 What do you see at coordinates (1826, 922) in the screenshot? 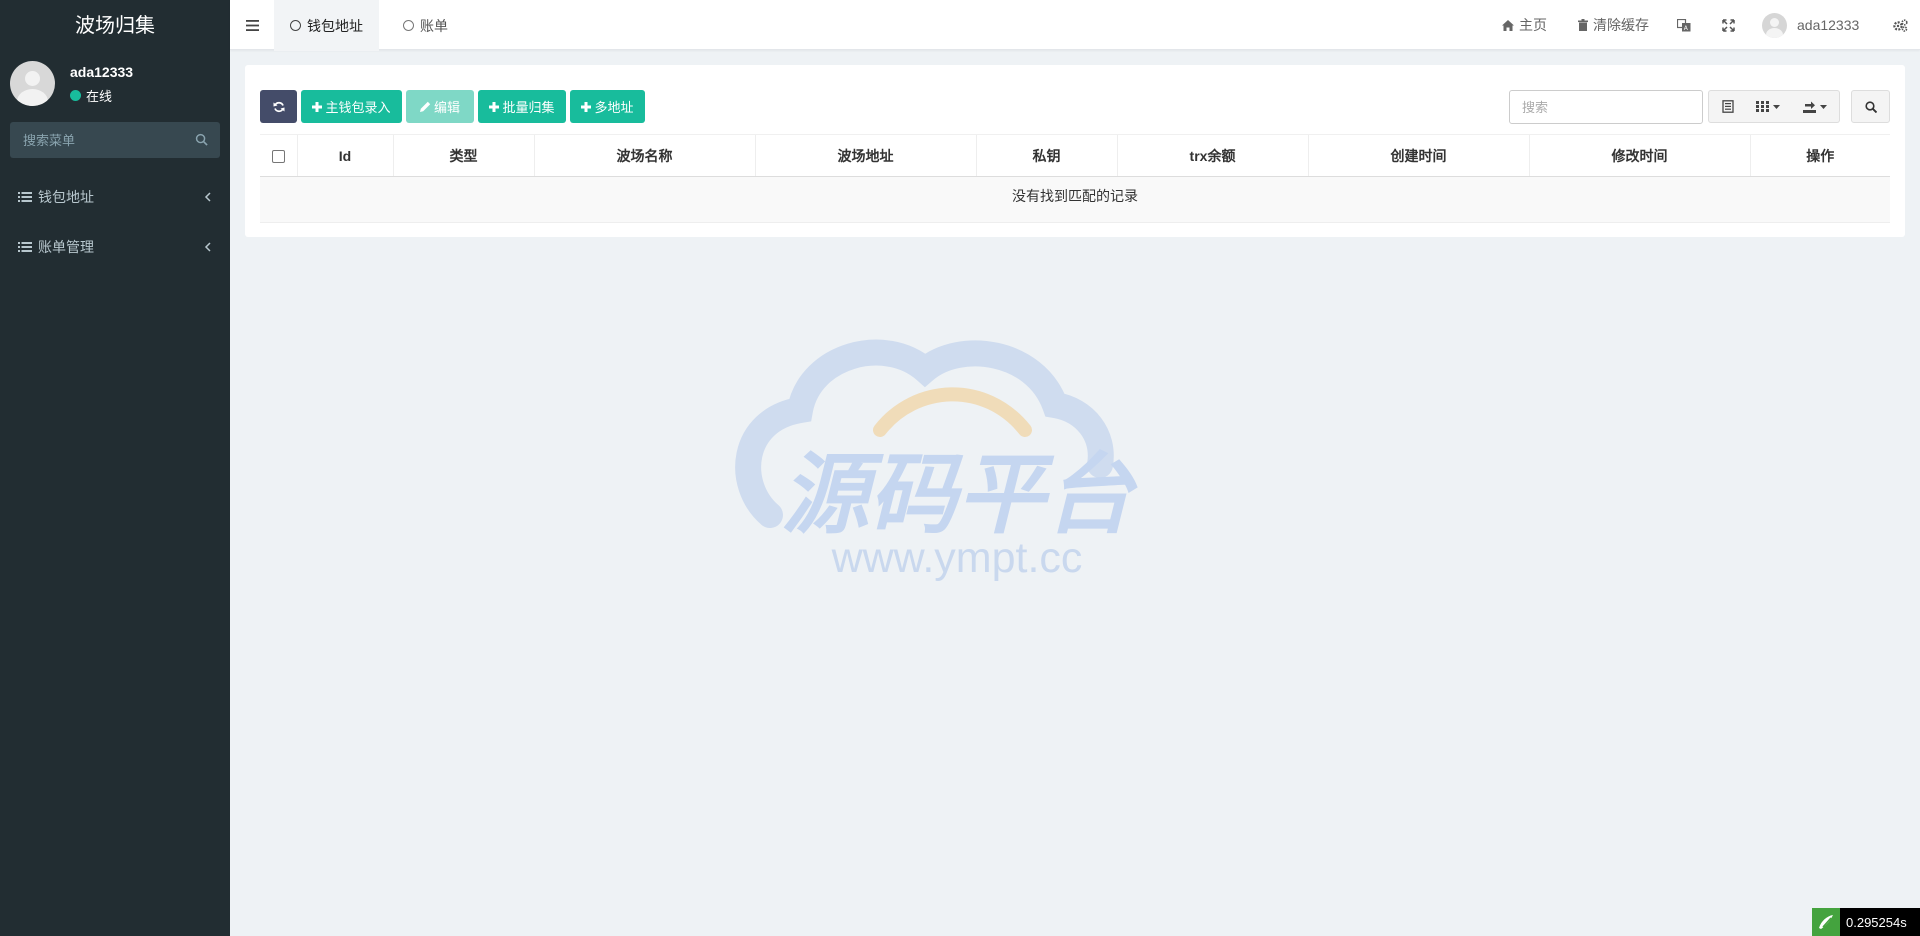
I see `timer-logo-icon` at bounding box center [1826, 922].